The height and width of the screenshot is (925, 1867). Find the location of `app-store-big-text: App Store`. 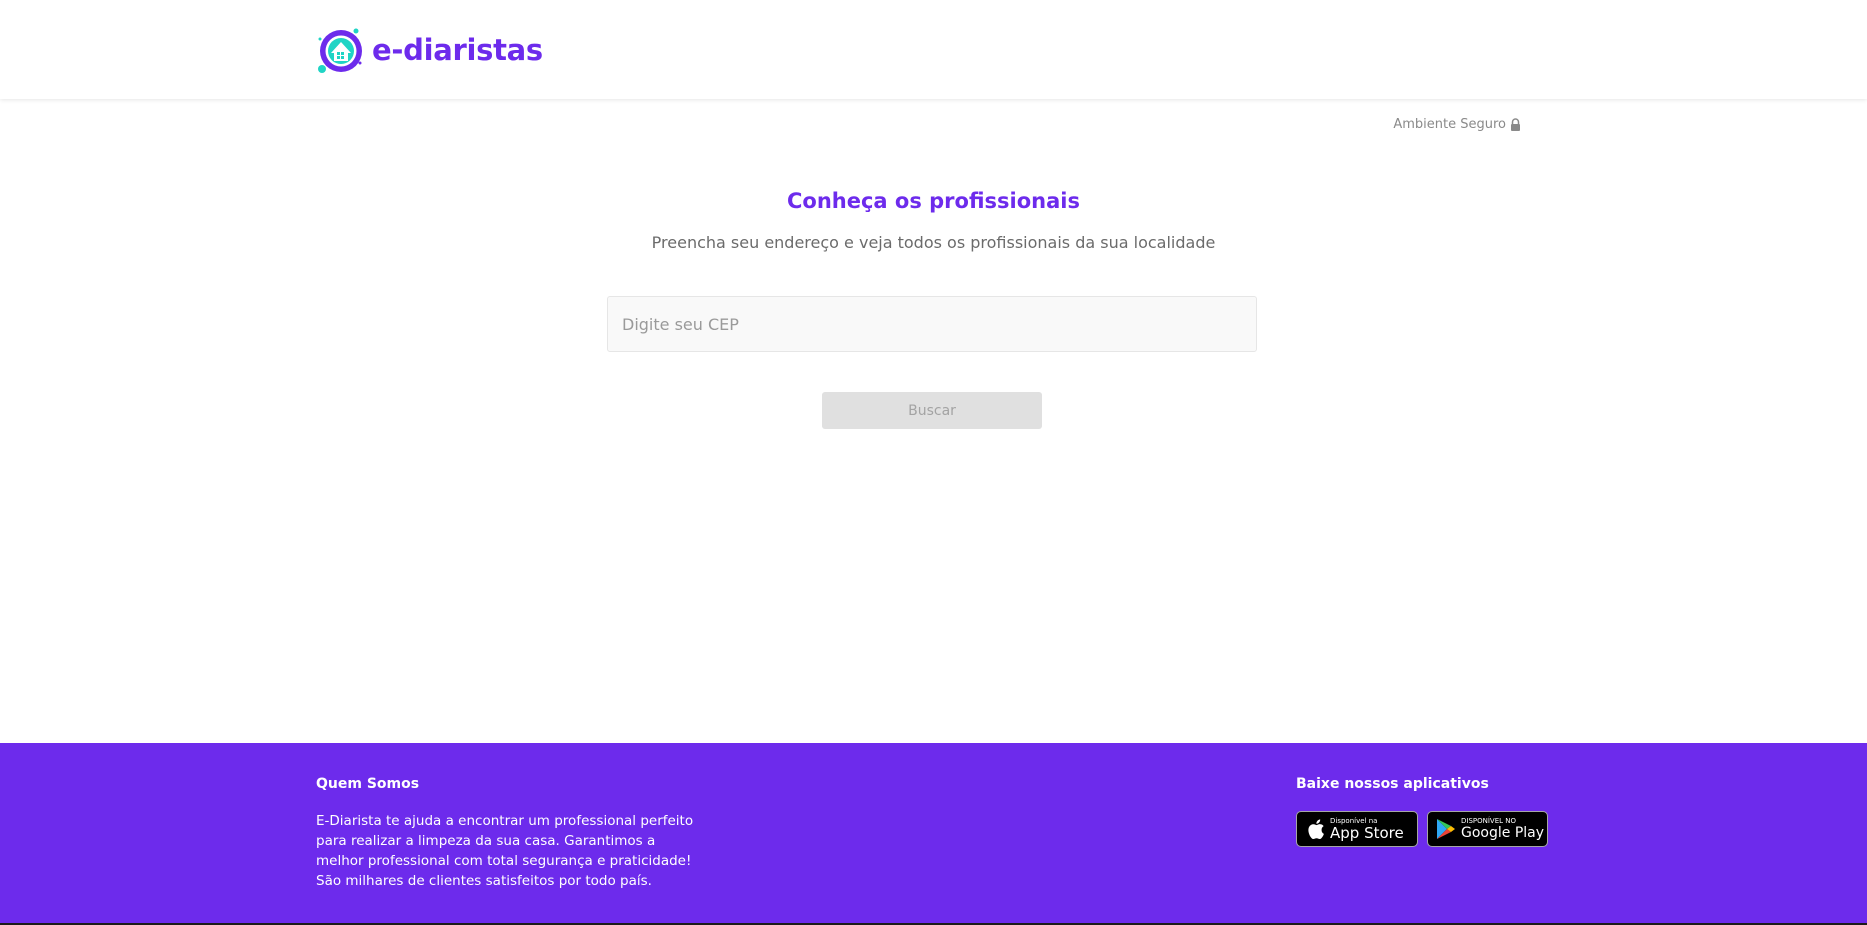

app-store-big-text: App Store is located at coordinates (1367, 832).